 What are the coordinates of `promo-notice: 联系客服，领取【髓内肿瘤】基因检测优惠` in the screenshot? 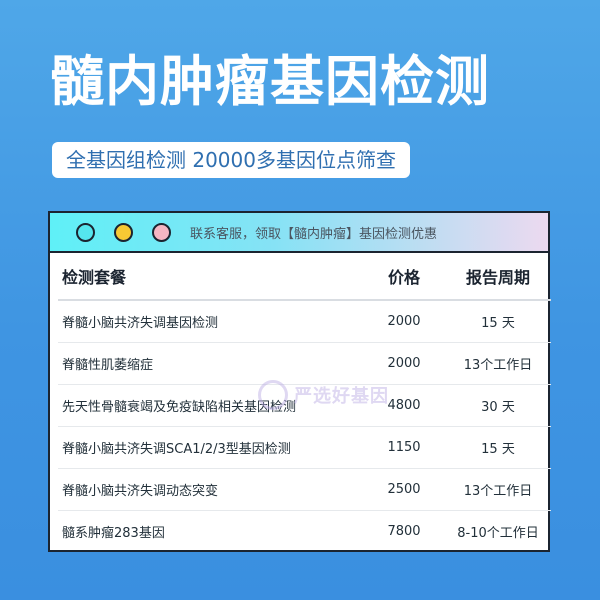 It's located at (314, 234).